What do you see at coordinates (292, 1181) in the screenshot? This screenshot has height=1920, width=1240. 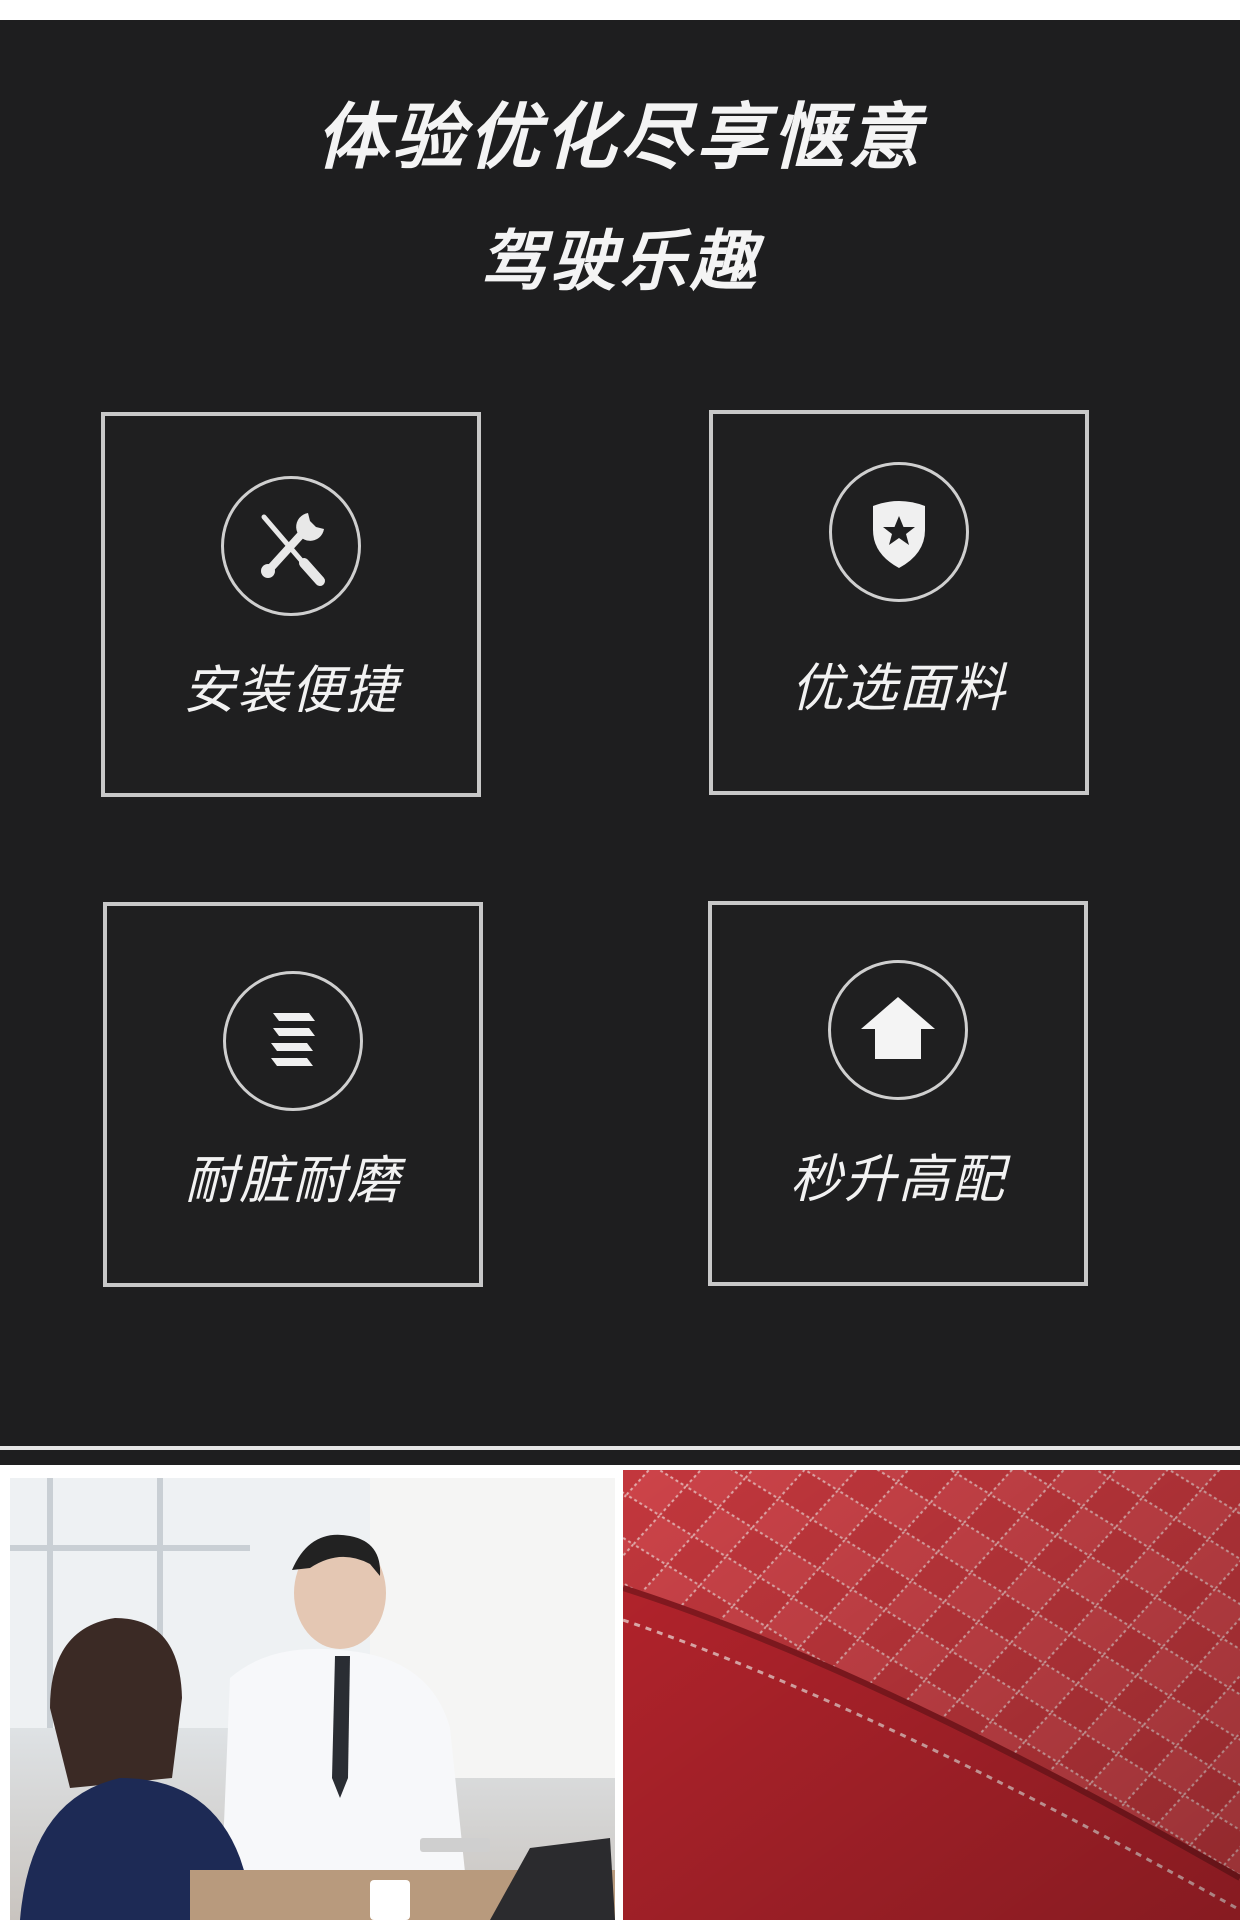 I see `feature-label: 耐脏耐磨` at bounding box center [292, 1181].